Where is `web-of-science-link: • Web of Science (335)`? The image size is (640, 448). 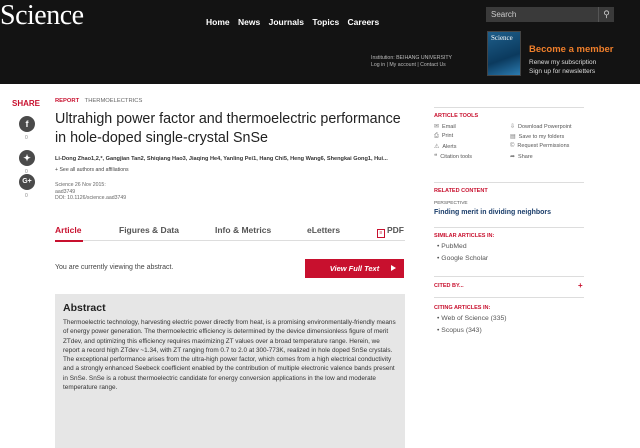
web-of-science-link: • Web of Science (335) is located at coordinates (472, 318).